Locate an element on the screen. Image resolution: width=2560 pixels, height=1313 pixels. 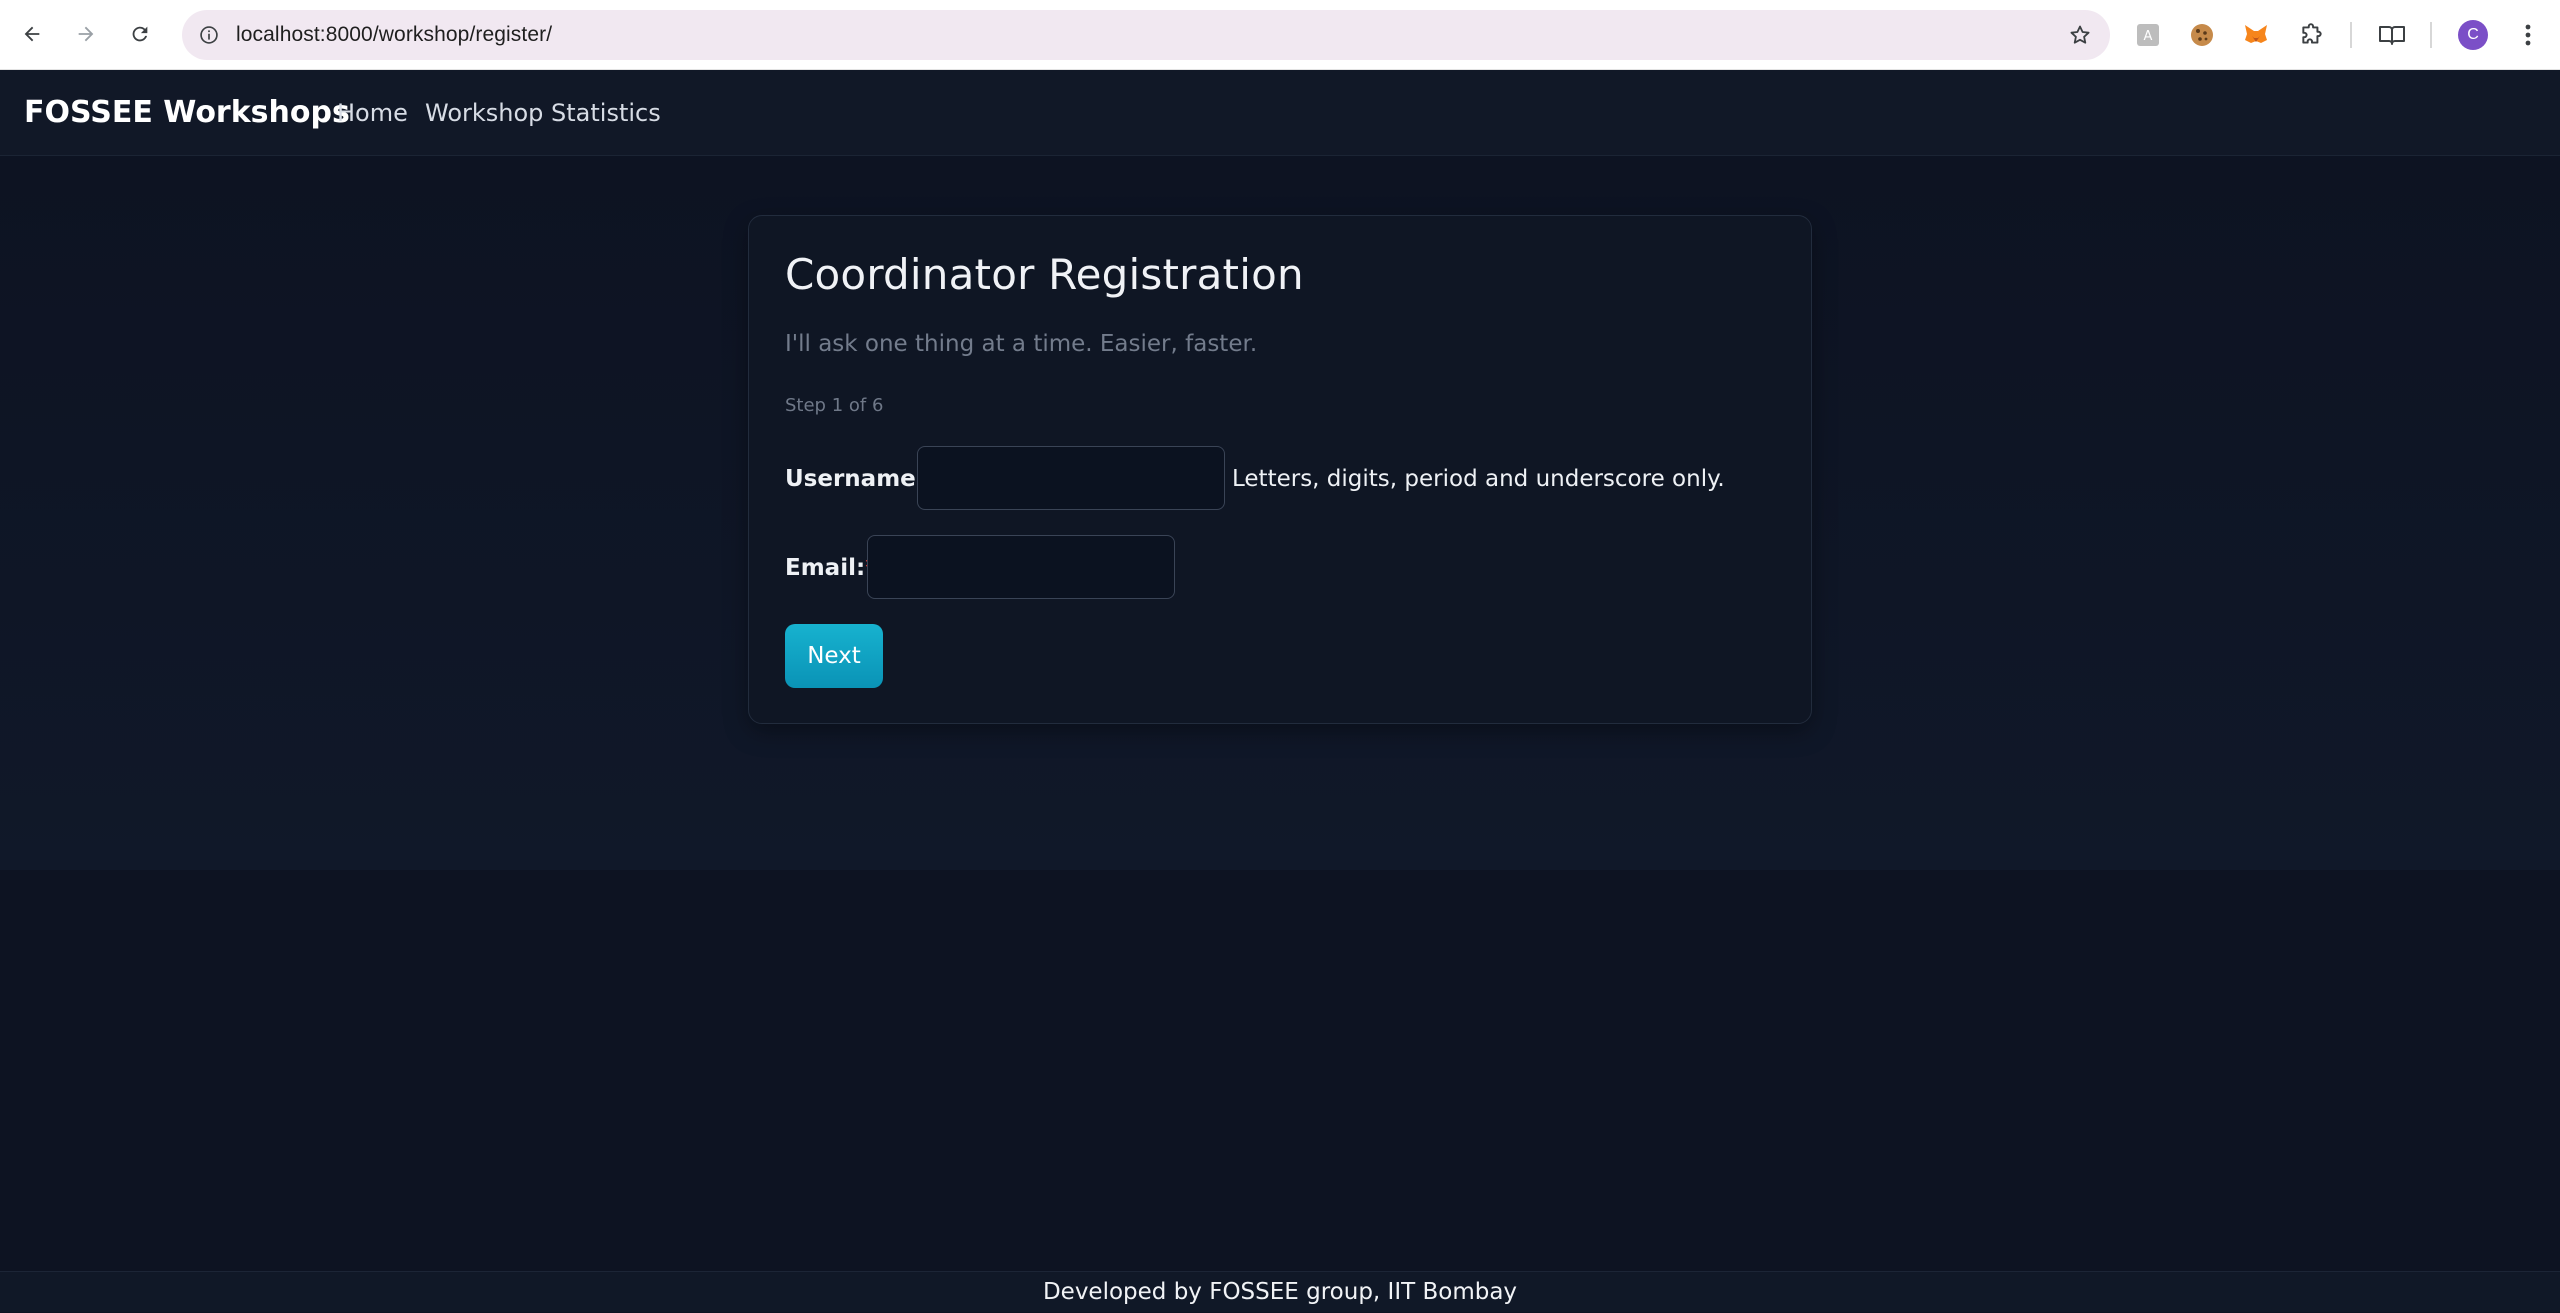
reload-icon is located at coordinates (140, 34).